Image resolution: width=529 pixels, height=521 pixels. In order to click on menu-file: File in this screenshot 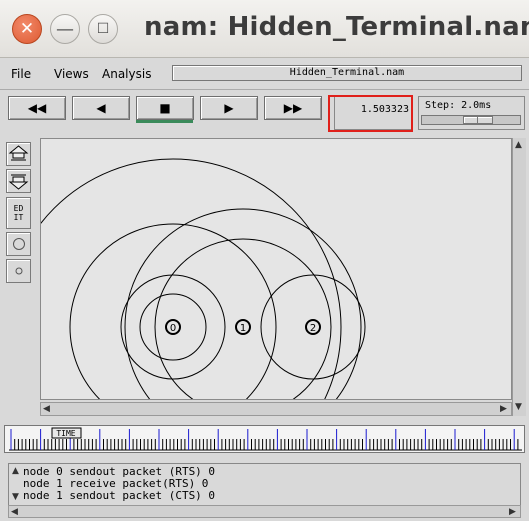, I will do `click(21, 74)`.